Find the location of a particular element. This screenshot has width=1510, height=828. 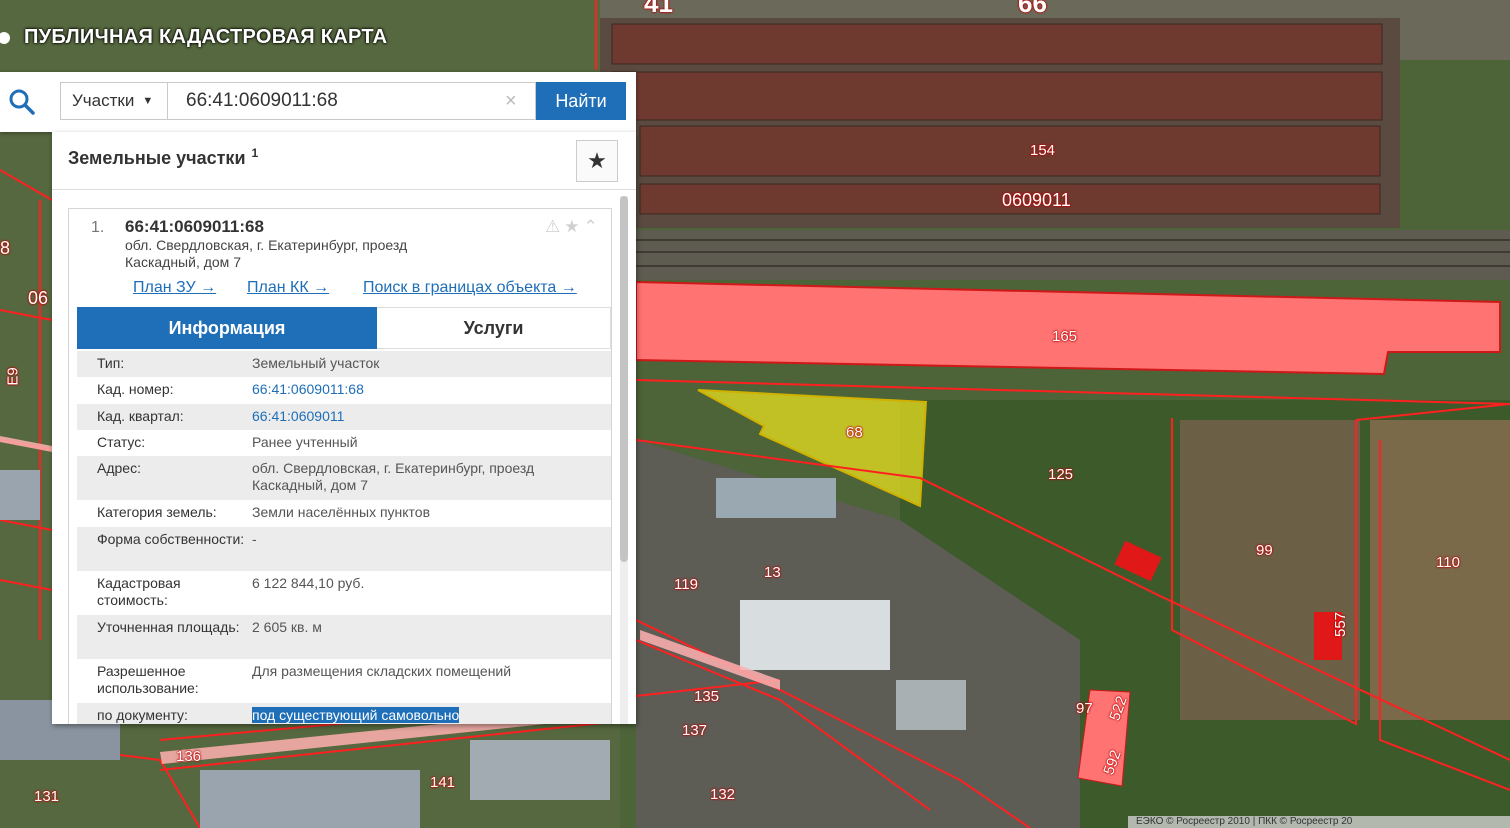

results-title: Земельные участки 1 is located at coordinates (163, 157).